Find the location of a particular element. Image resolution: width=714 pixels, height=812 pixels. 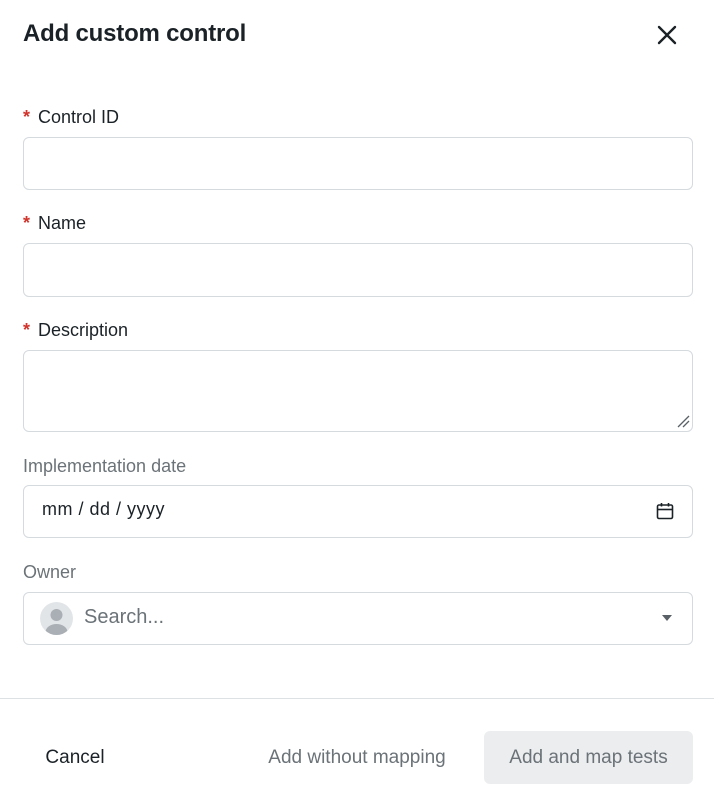

description-label: * Description is located at coordinates (75, 330).